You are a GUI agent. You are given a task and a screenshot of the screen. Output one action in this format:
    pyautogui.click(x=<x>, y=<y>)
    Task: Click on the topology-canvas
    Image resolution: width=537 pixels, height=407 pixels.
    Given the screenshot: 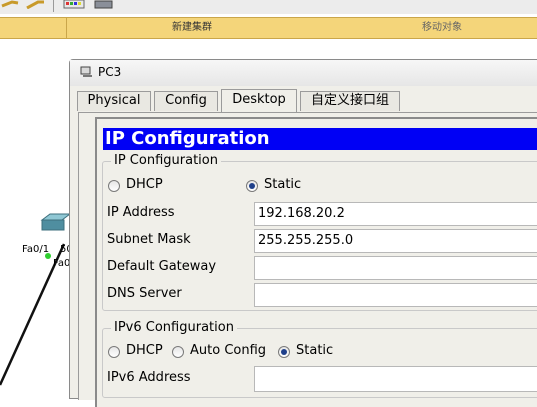 What is the action you would take?
    pyautogui.click(x=35, y=299)
    